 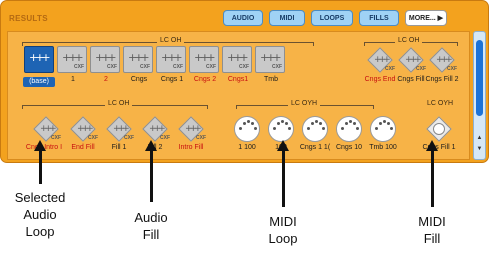 What do you see at coordinates (83, 147) in the screenshot?
I see `item-label: End Fill` at bounding box center [83, 147].